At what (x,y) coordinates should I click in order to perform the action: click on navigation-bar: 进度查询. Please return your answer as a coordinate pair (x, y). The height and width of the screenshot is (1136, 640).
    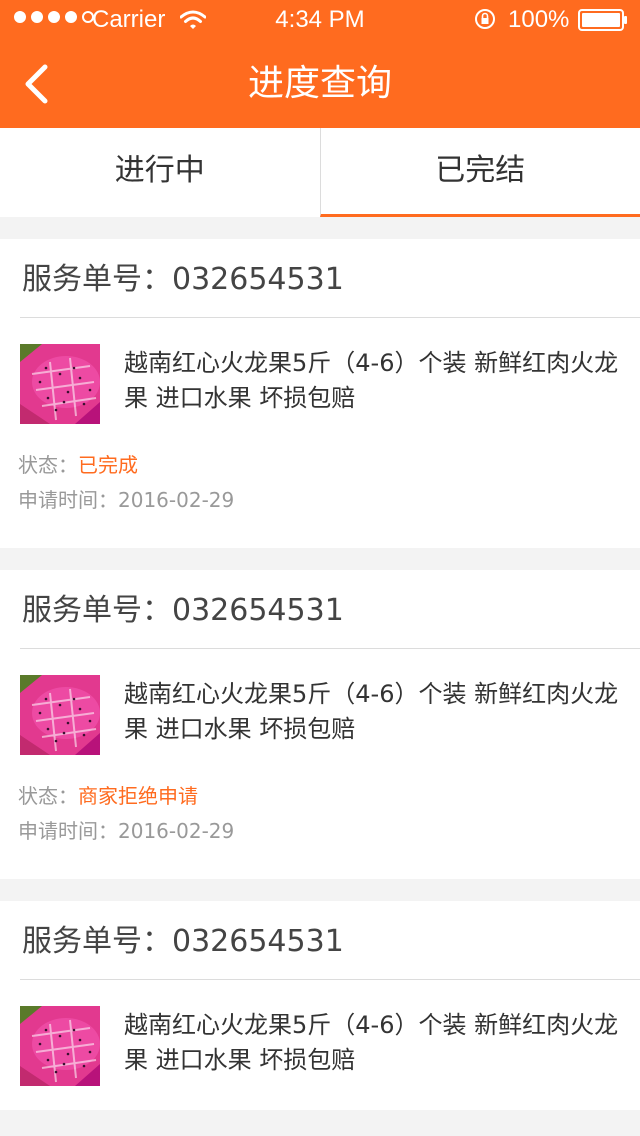
    Looking at the image, I should click on (320, 84).